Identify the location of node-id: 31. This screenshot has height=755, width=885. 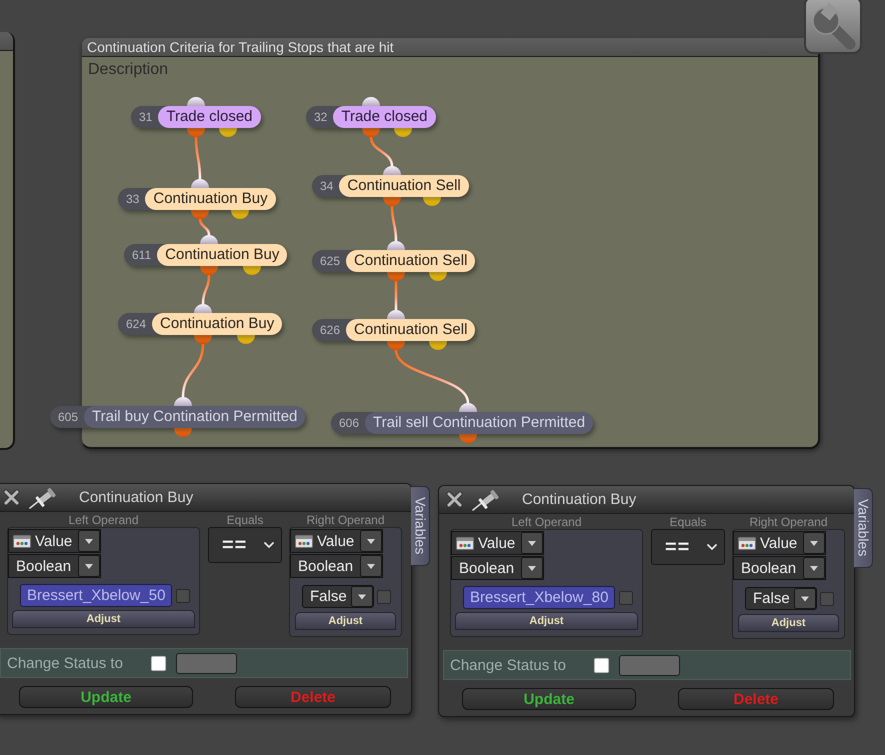
(146, 117).